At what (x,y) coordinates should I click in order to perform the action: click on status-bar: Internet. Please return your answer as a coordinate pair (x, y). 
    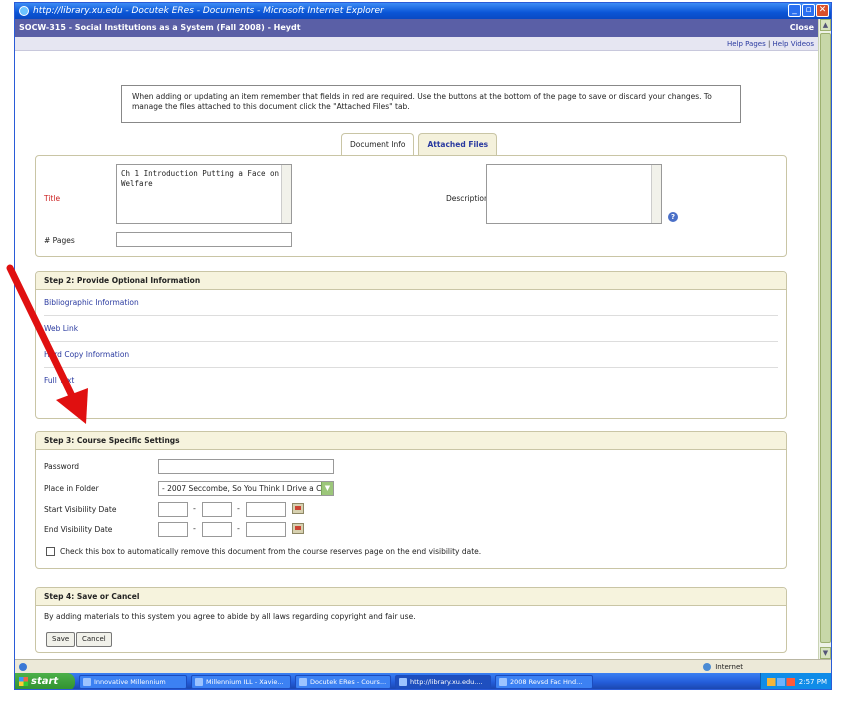
    Looking at the image, I should click on (423, 666).